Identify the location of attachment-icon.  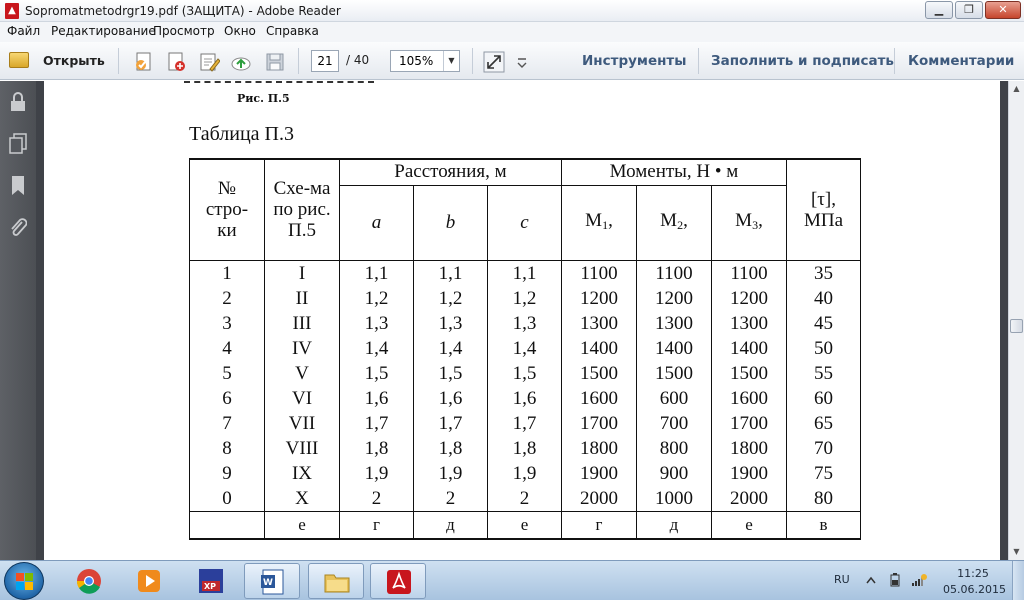
(18, 228).